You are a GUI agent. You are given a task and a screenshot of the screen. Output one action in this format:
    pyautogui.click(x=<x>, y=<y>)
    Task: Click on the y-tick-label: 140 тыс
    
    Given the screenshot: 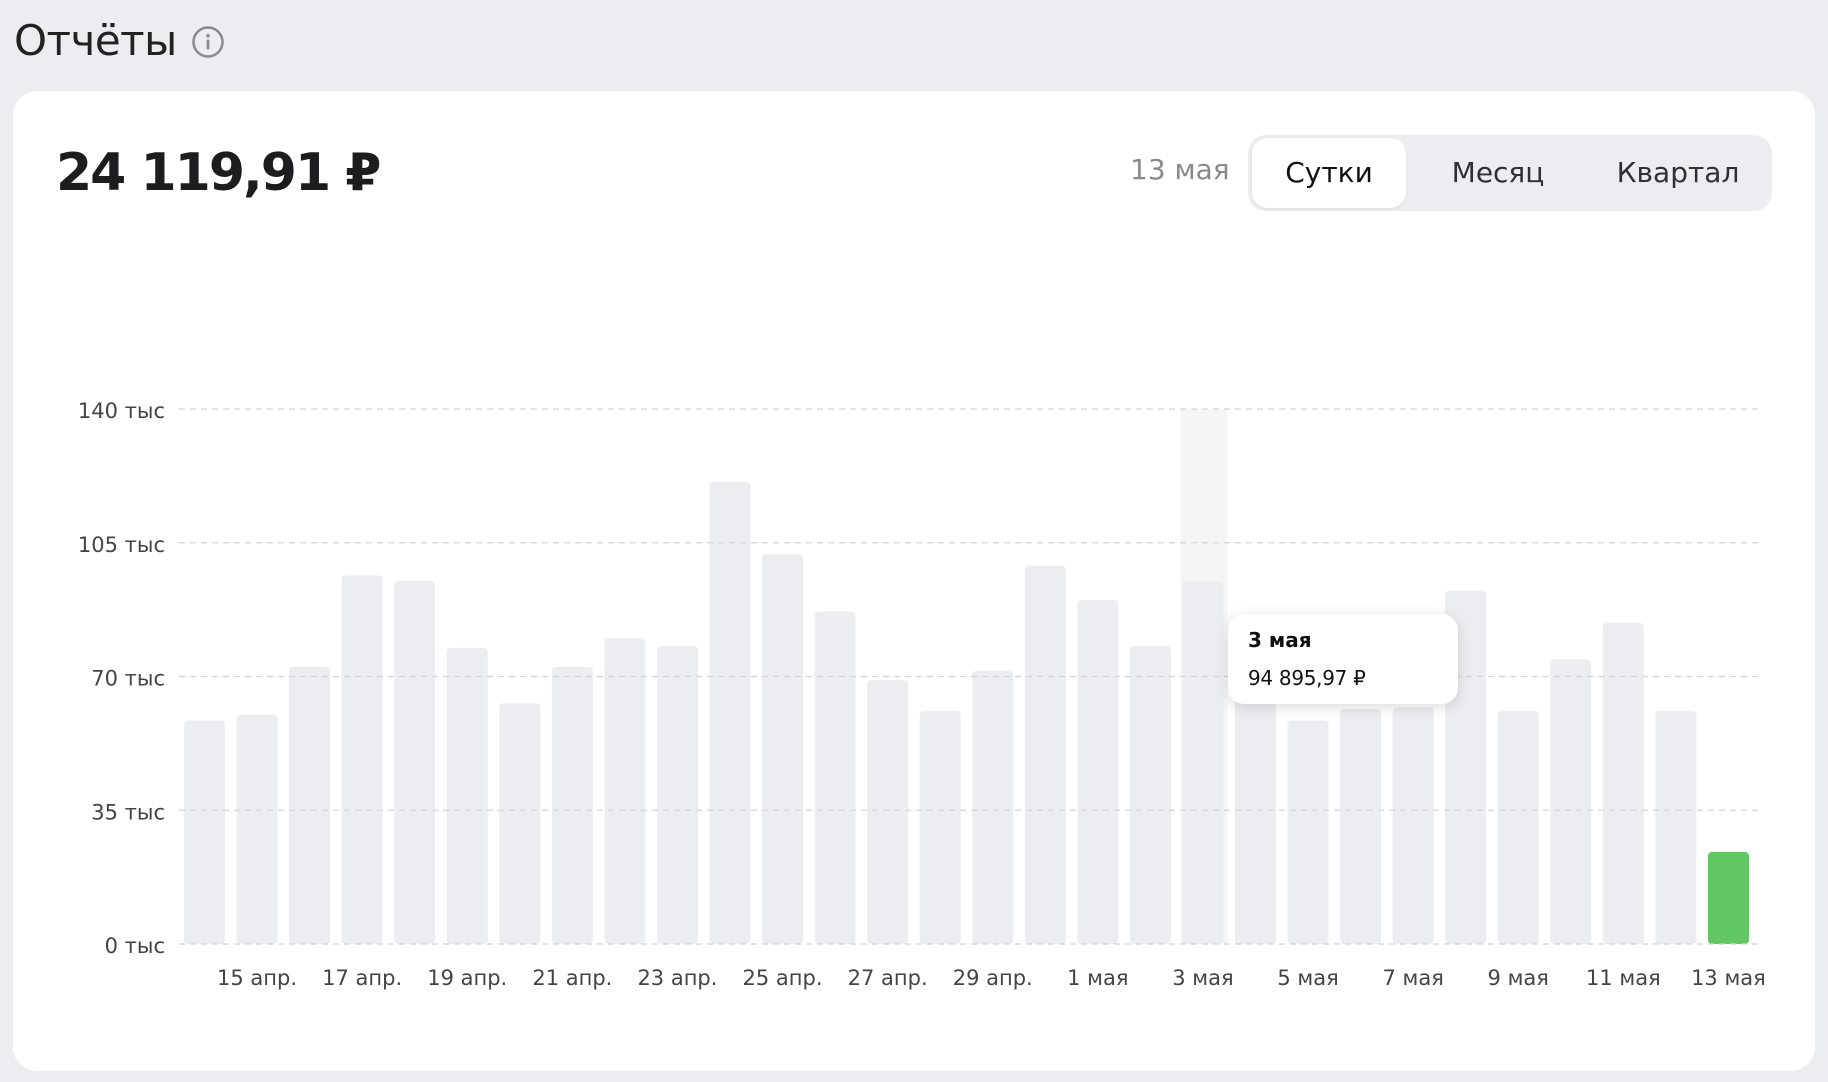 What is the action you would take?
    pyautogui.click(x=121, y=411)
    